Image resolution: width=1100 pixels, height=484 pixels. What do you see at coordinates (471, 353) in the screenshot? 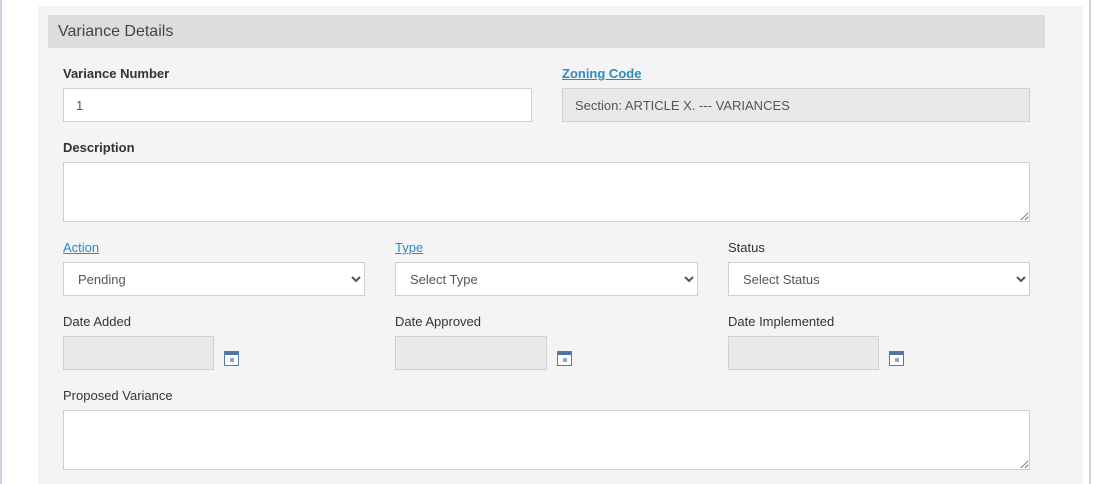
I see `date-approved-input` at bounding box center [471, 353].